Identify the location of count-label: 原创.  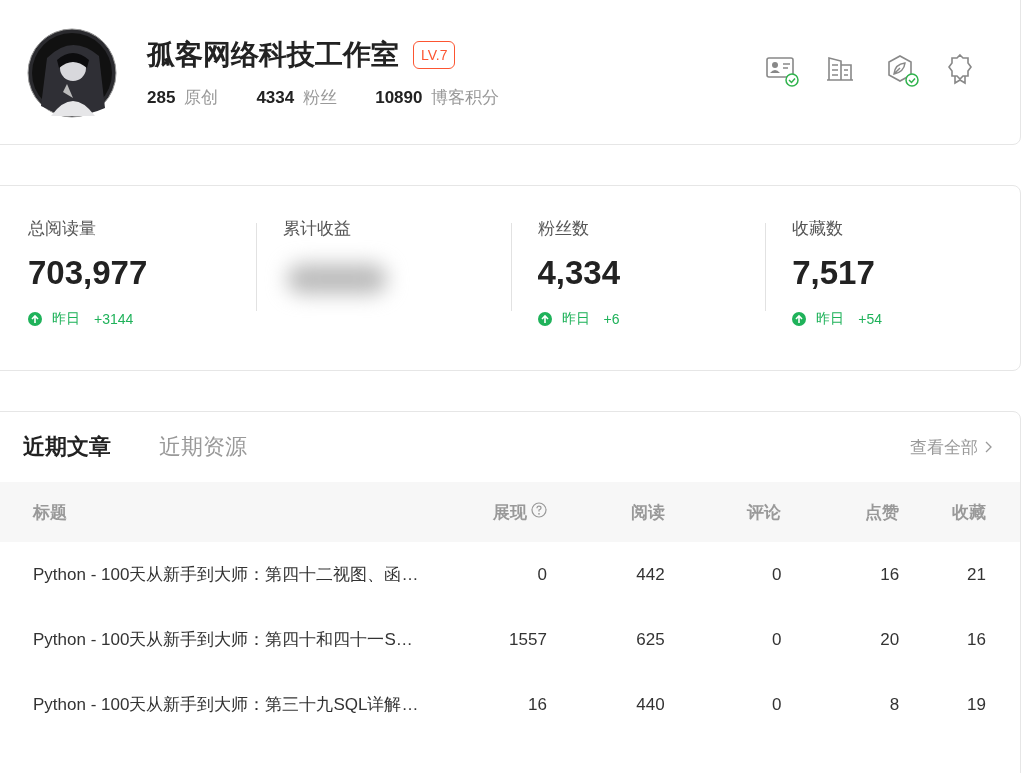
(201, 98).